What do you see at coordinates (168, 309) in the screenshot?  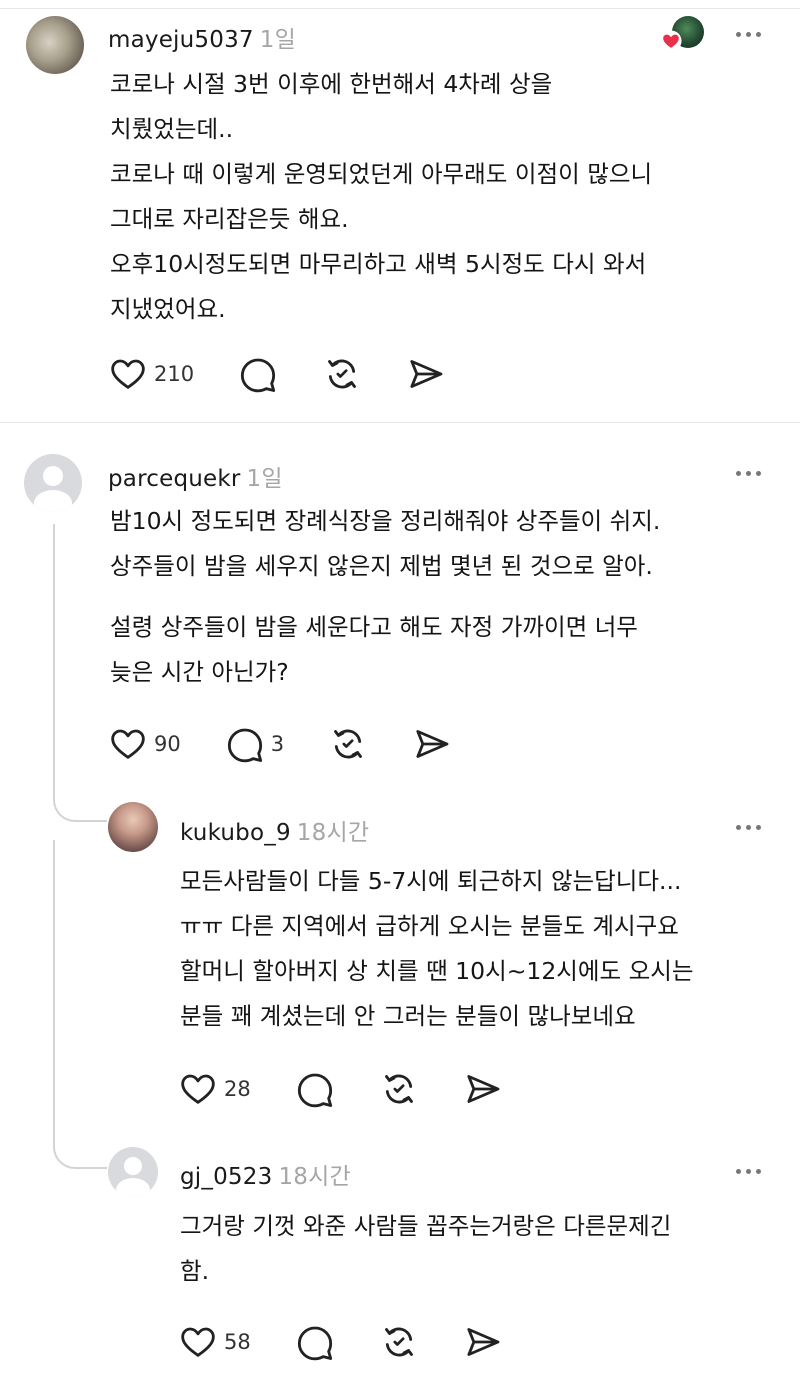 I see `comment-line: 지냈었어요.` at bounding box center [168, 309].